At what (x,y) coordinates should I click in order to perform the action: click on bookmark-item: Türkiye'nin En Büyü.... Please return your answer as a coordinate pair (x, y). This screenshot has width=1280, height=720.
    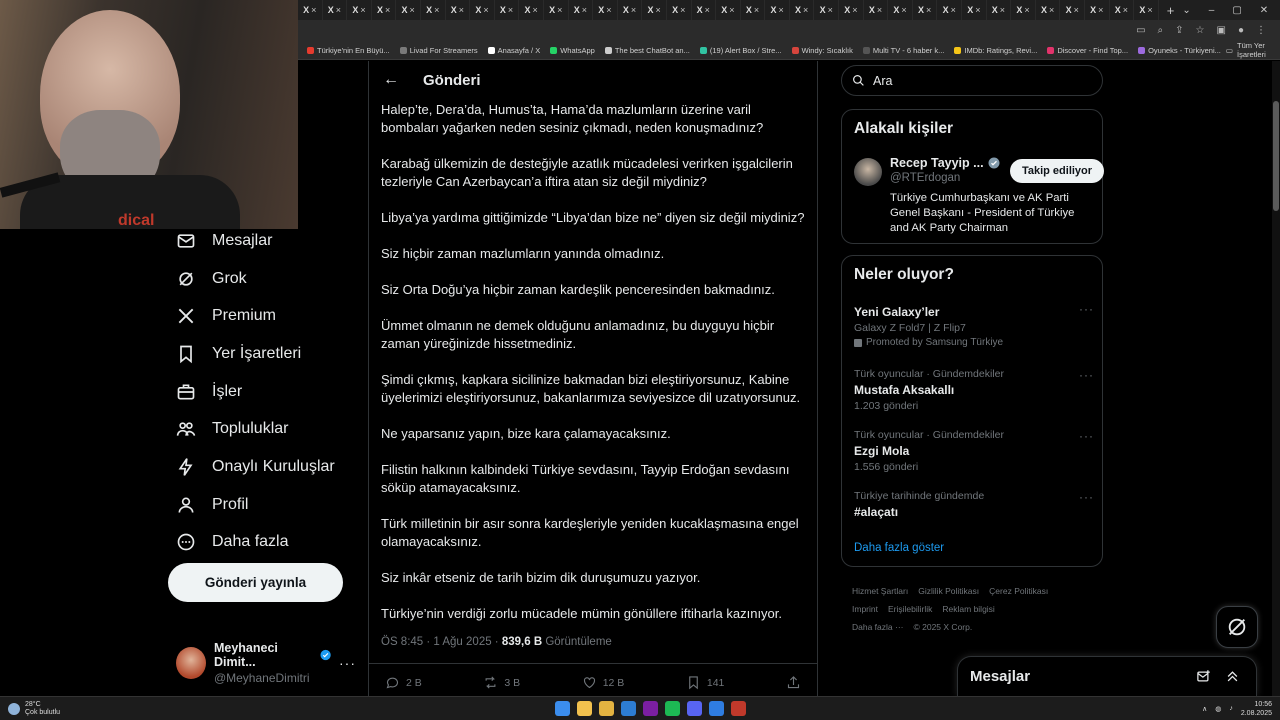
    Looking at the image, I should click on (348, 50).